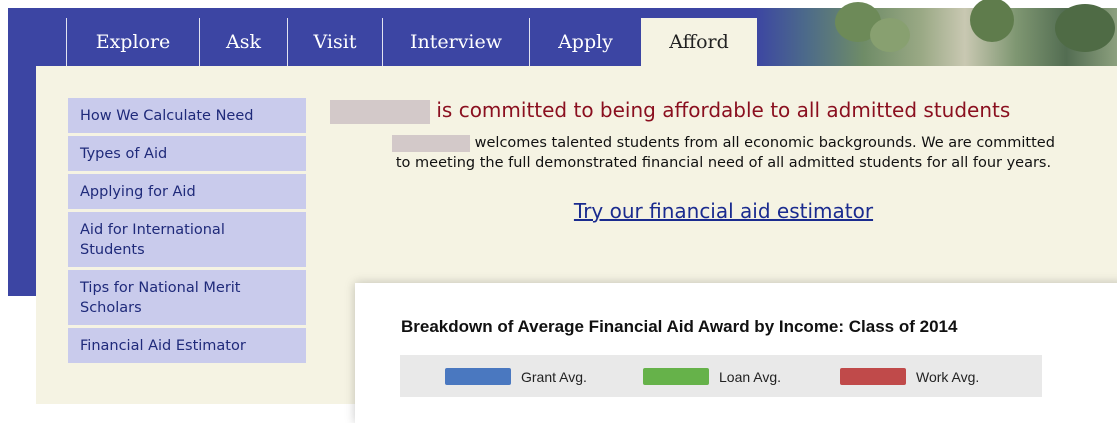 Image resolution: width=1117 pixels, height=423 pixels. What do you see at coordinates (455, 42) in the screenshot?
I see `tab-interview: Interview` at bounding box center [455, 42].